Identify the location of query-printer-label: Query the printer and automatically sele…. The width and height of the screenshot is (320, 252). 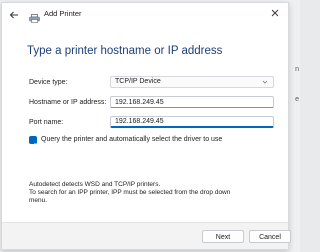
(131, 139).